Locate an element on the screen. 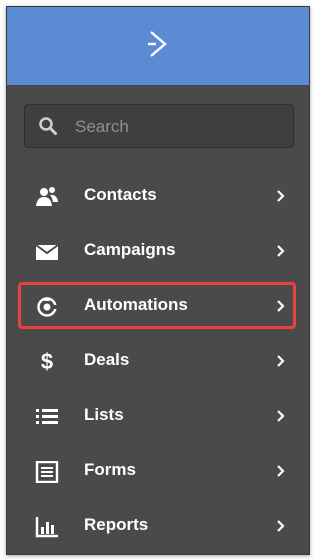  sidebar-item-label: Automations is located at coordinates (136, 304).